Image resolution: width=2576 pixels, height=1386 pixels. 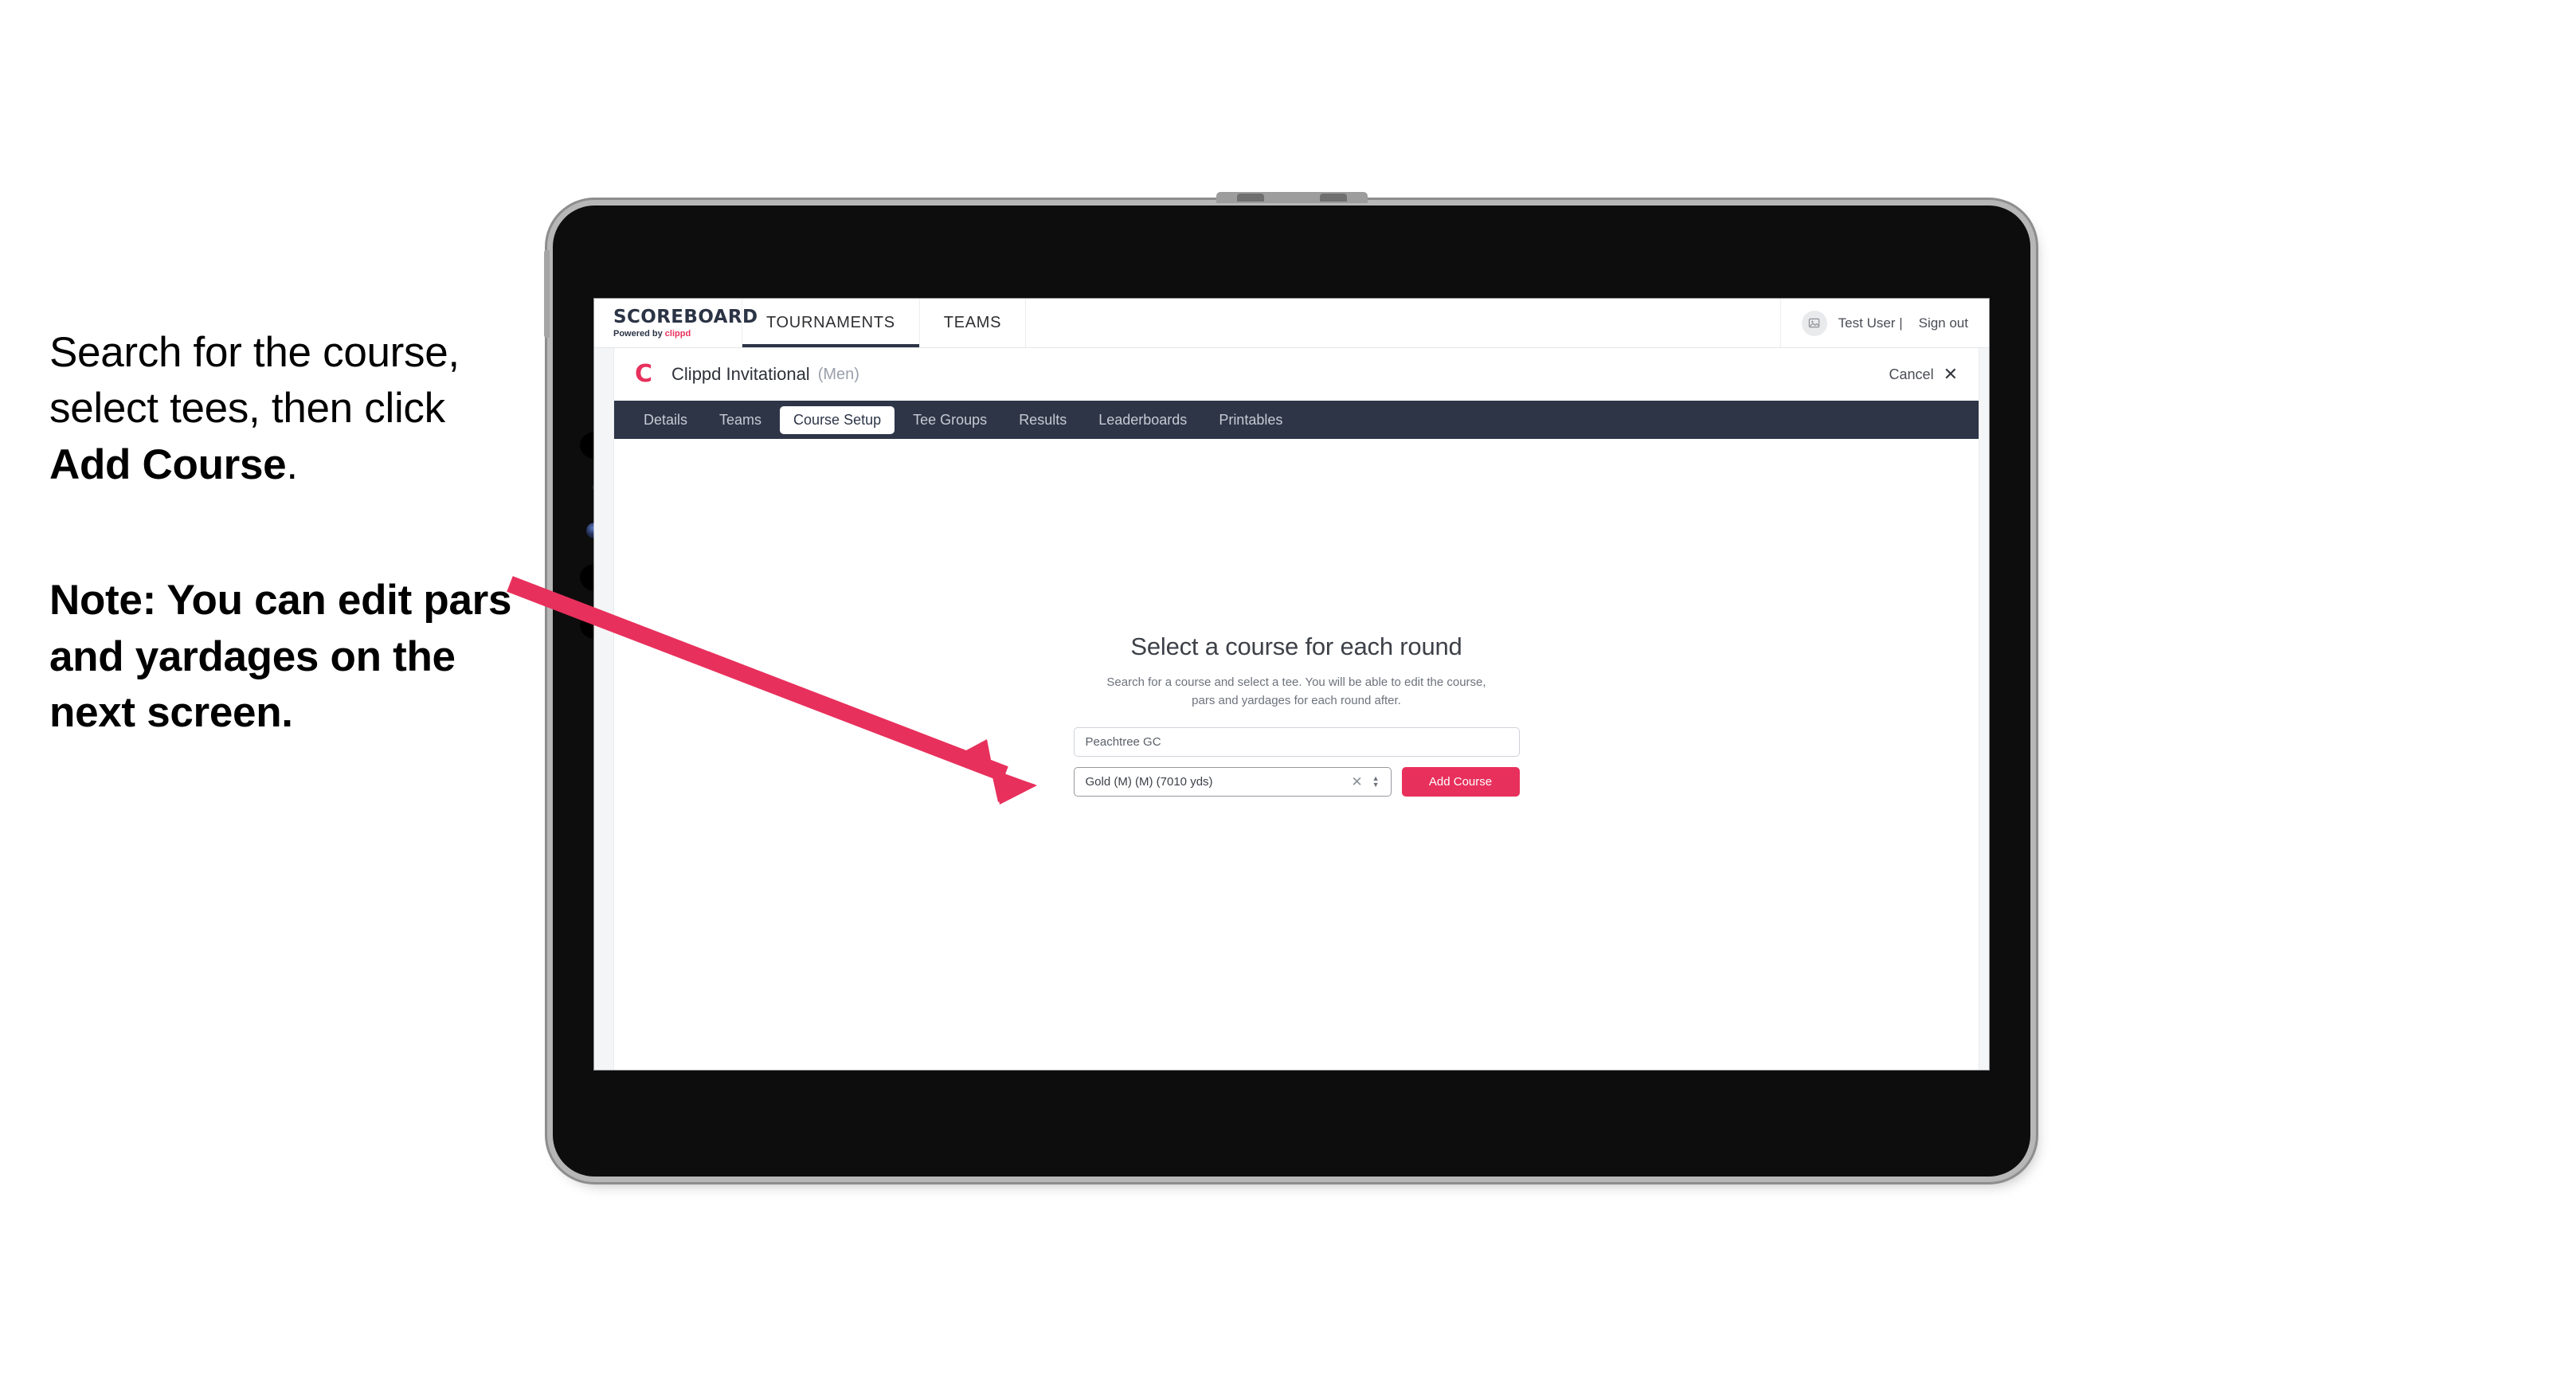 What do you see at coordinates (644, 374) in the screenshot?
I see `clippd-logo-icon: C` at bounding box center [644, 374].